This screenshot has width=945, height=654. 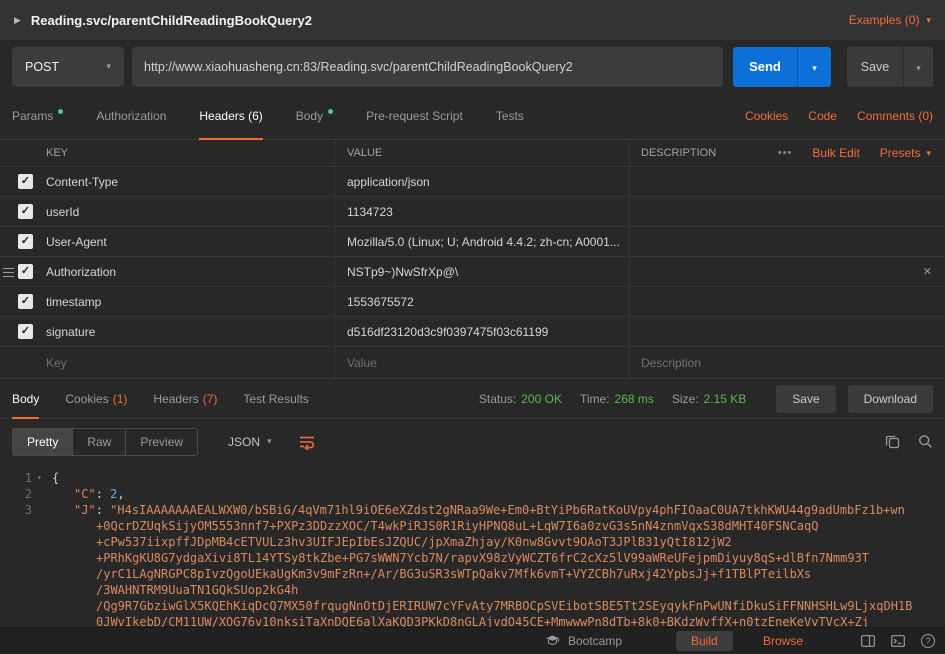 What do you see at coordinates (43, 441) in the screenshot?
I see `view-mode-pretty: Pretty` at bounding box center [43, 441].